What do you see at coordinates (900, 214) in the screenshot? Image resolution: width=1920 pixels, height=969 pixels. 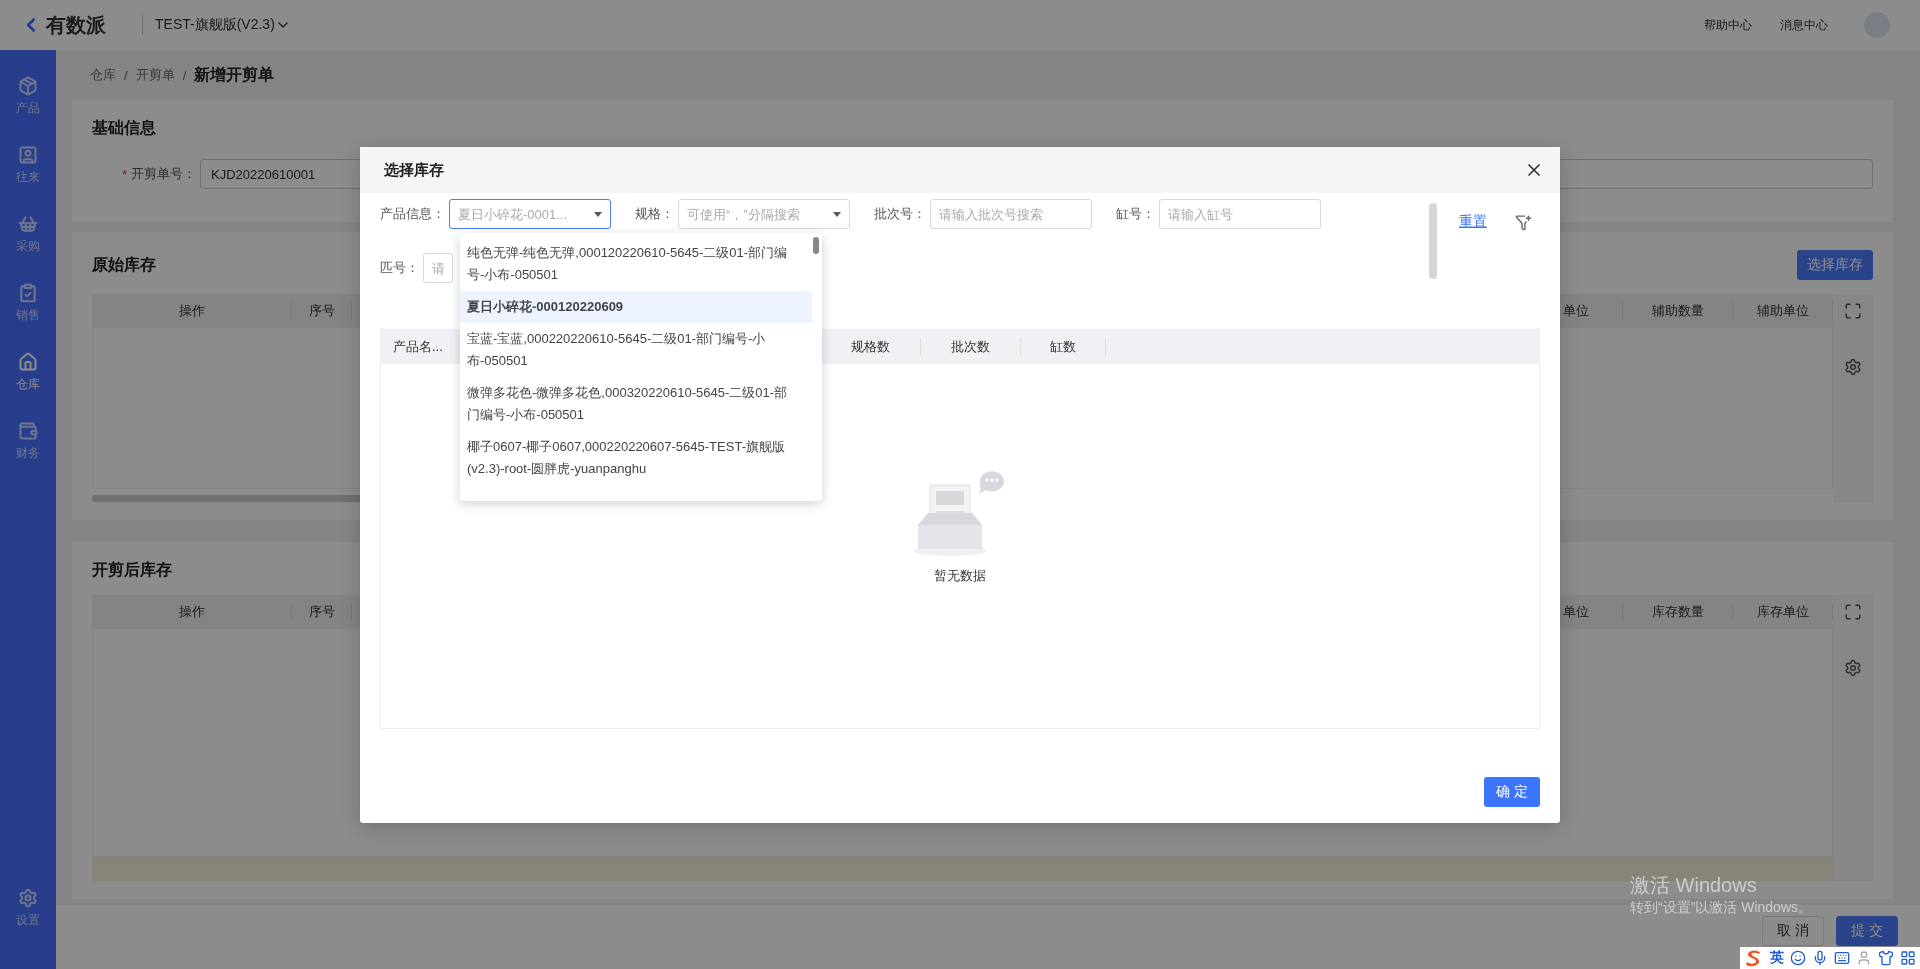 I see `field-label: 批次号：` at bounding box center [900, 214].